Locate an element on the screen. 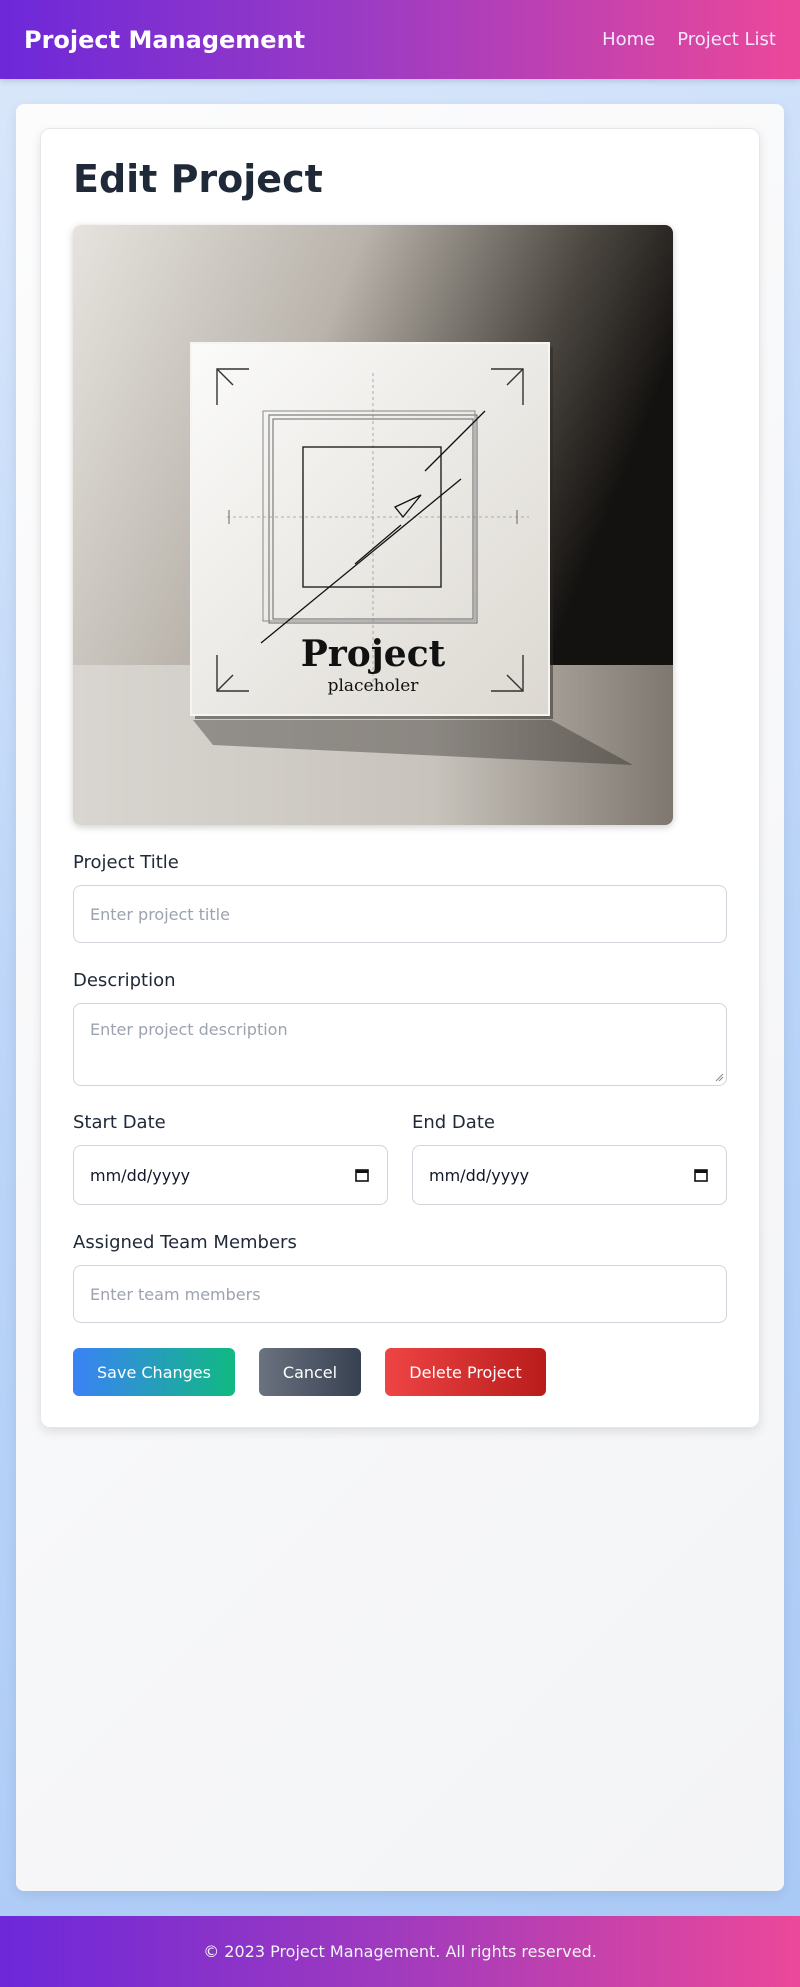 The width and height of the screenshot is (800, 1987). description-label: Description is located at coordinates (124, 980).